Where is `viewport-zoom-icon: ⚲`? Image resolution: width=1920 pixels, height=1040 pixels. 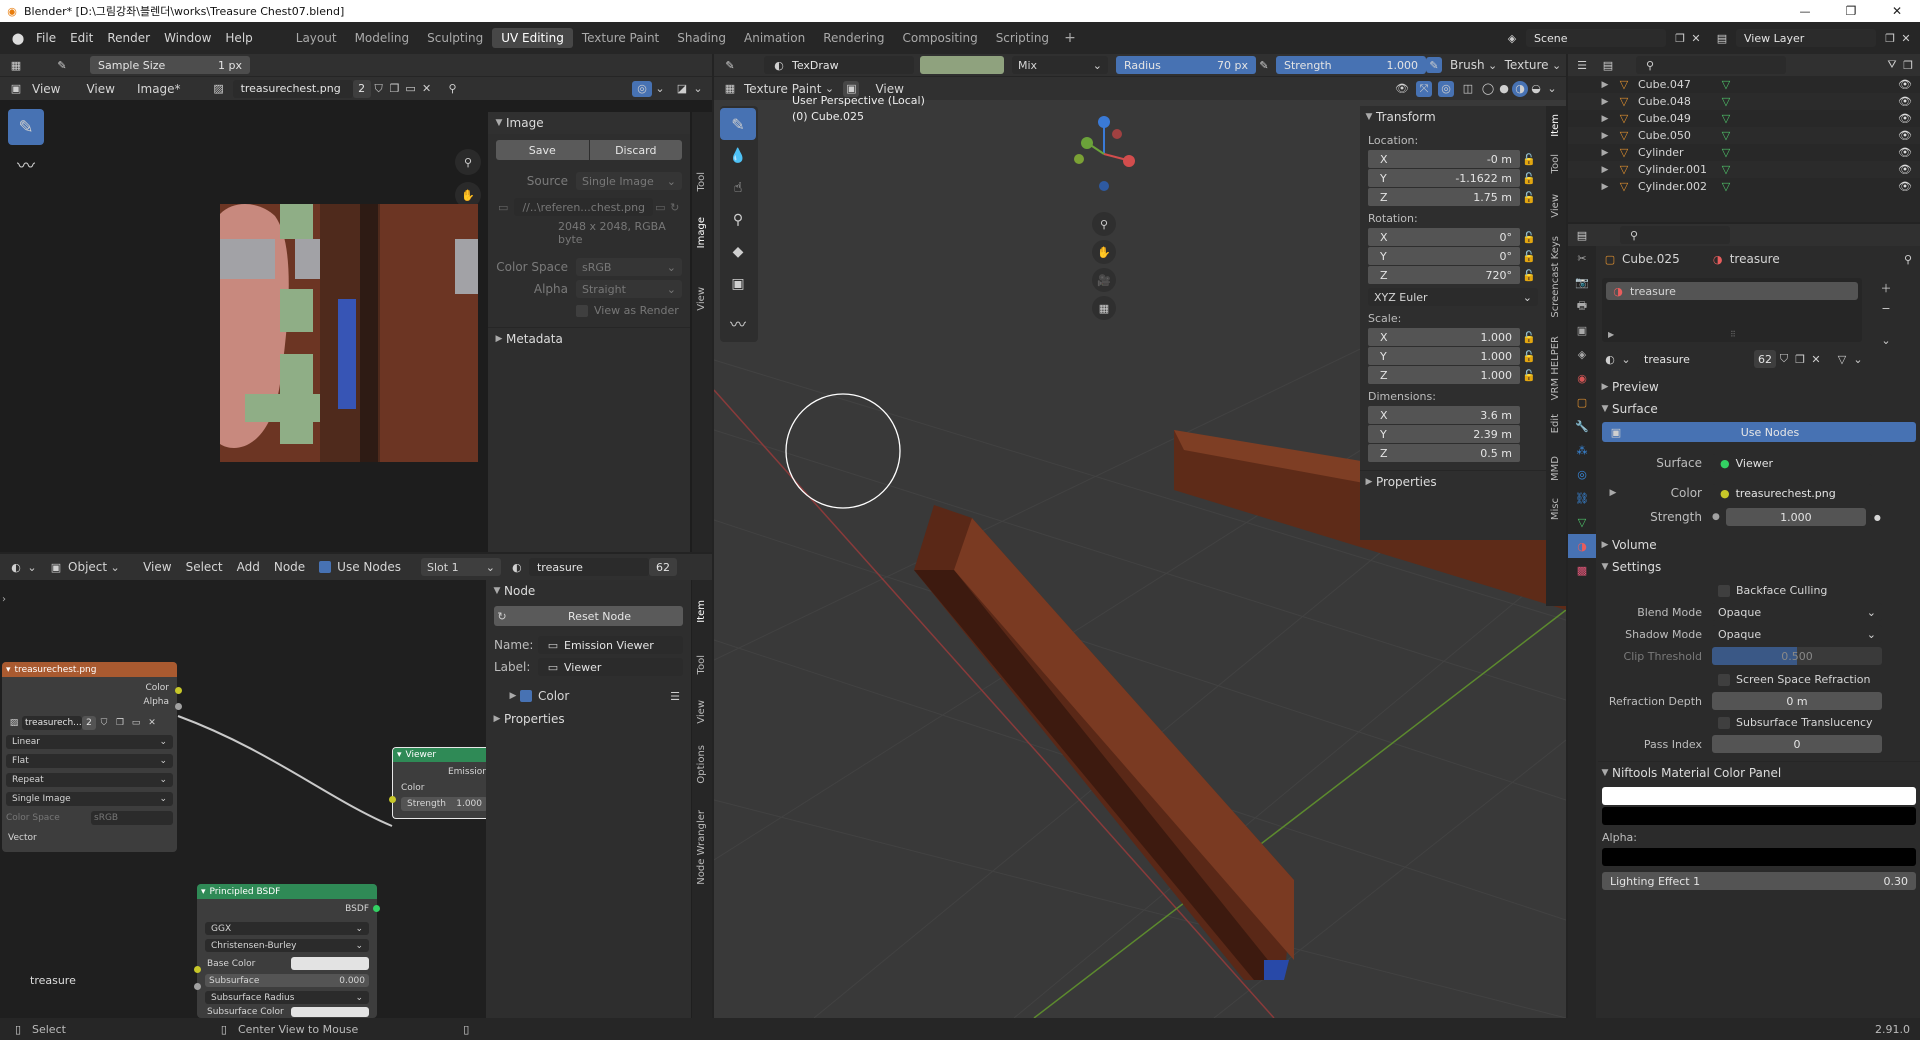 viewport-zoom-icon: ⚲ is located at coordinates (1104, 224).